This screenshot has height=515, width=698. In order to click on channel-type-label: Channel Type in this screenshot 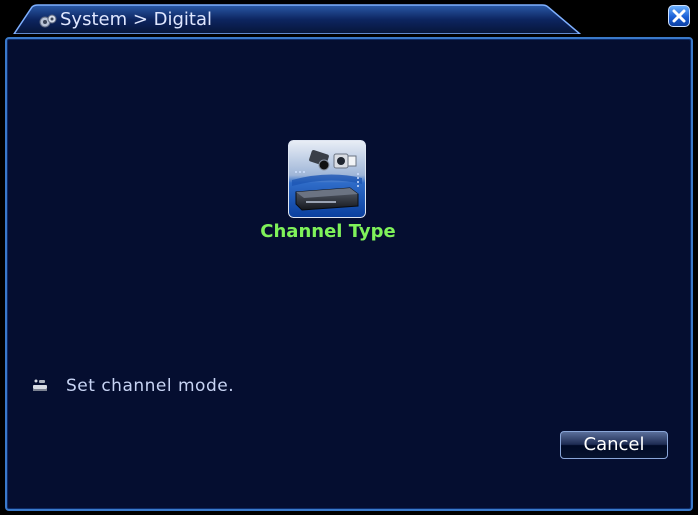, I will do `click(328, 232)`.